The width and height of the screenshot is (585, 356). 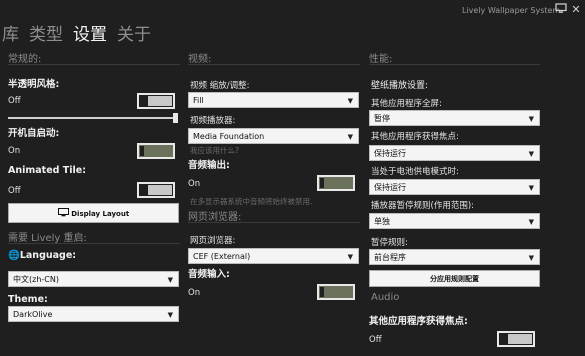 I want to click on startup-label: 开机自启动:, so click(x=34, y=133).